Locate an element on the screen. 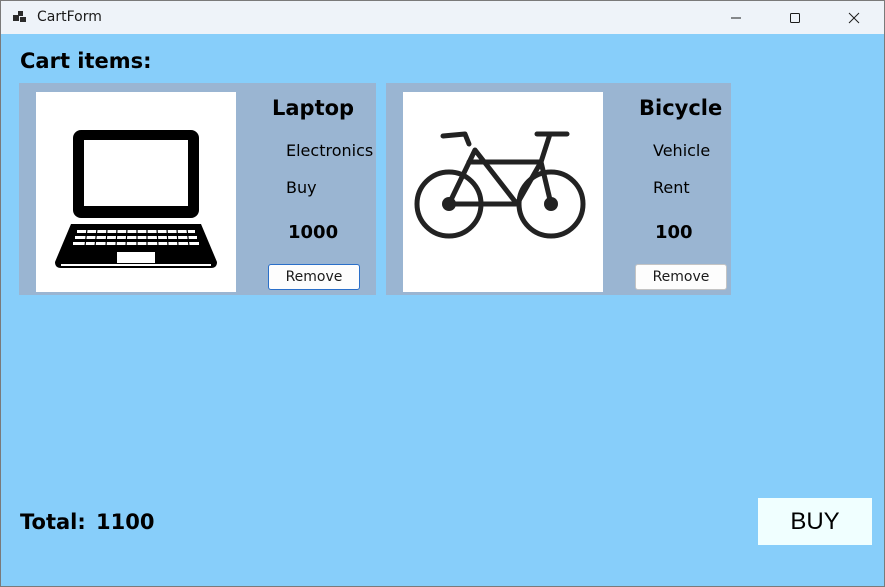 The image size is (885, 587). maximize-button is located at coordinates (795, 17).